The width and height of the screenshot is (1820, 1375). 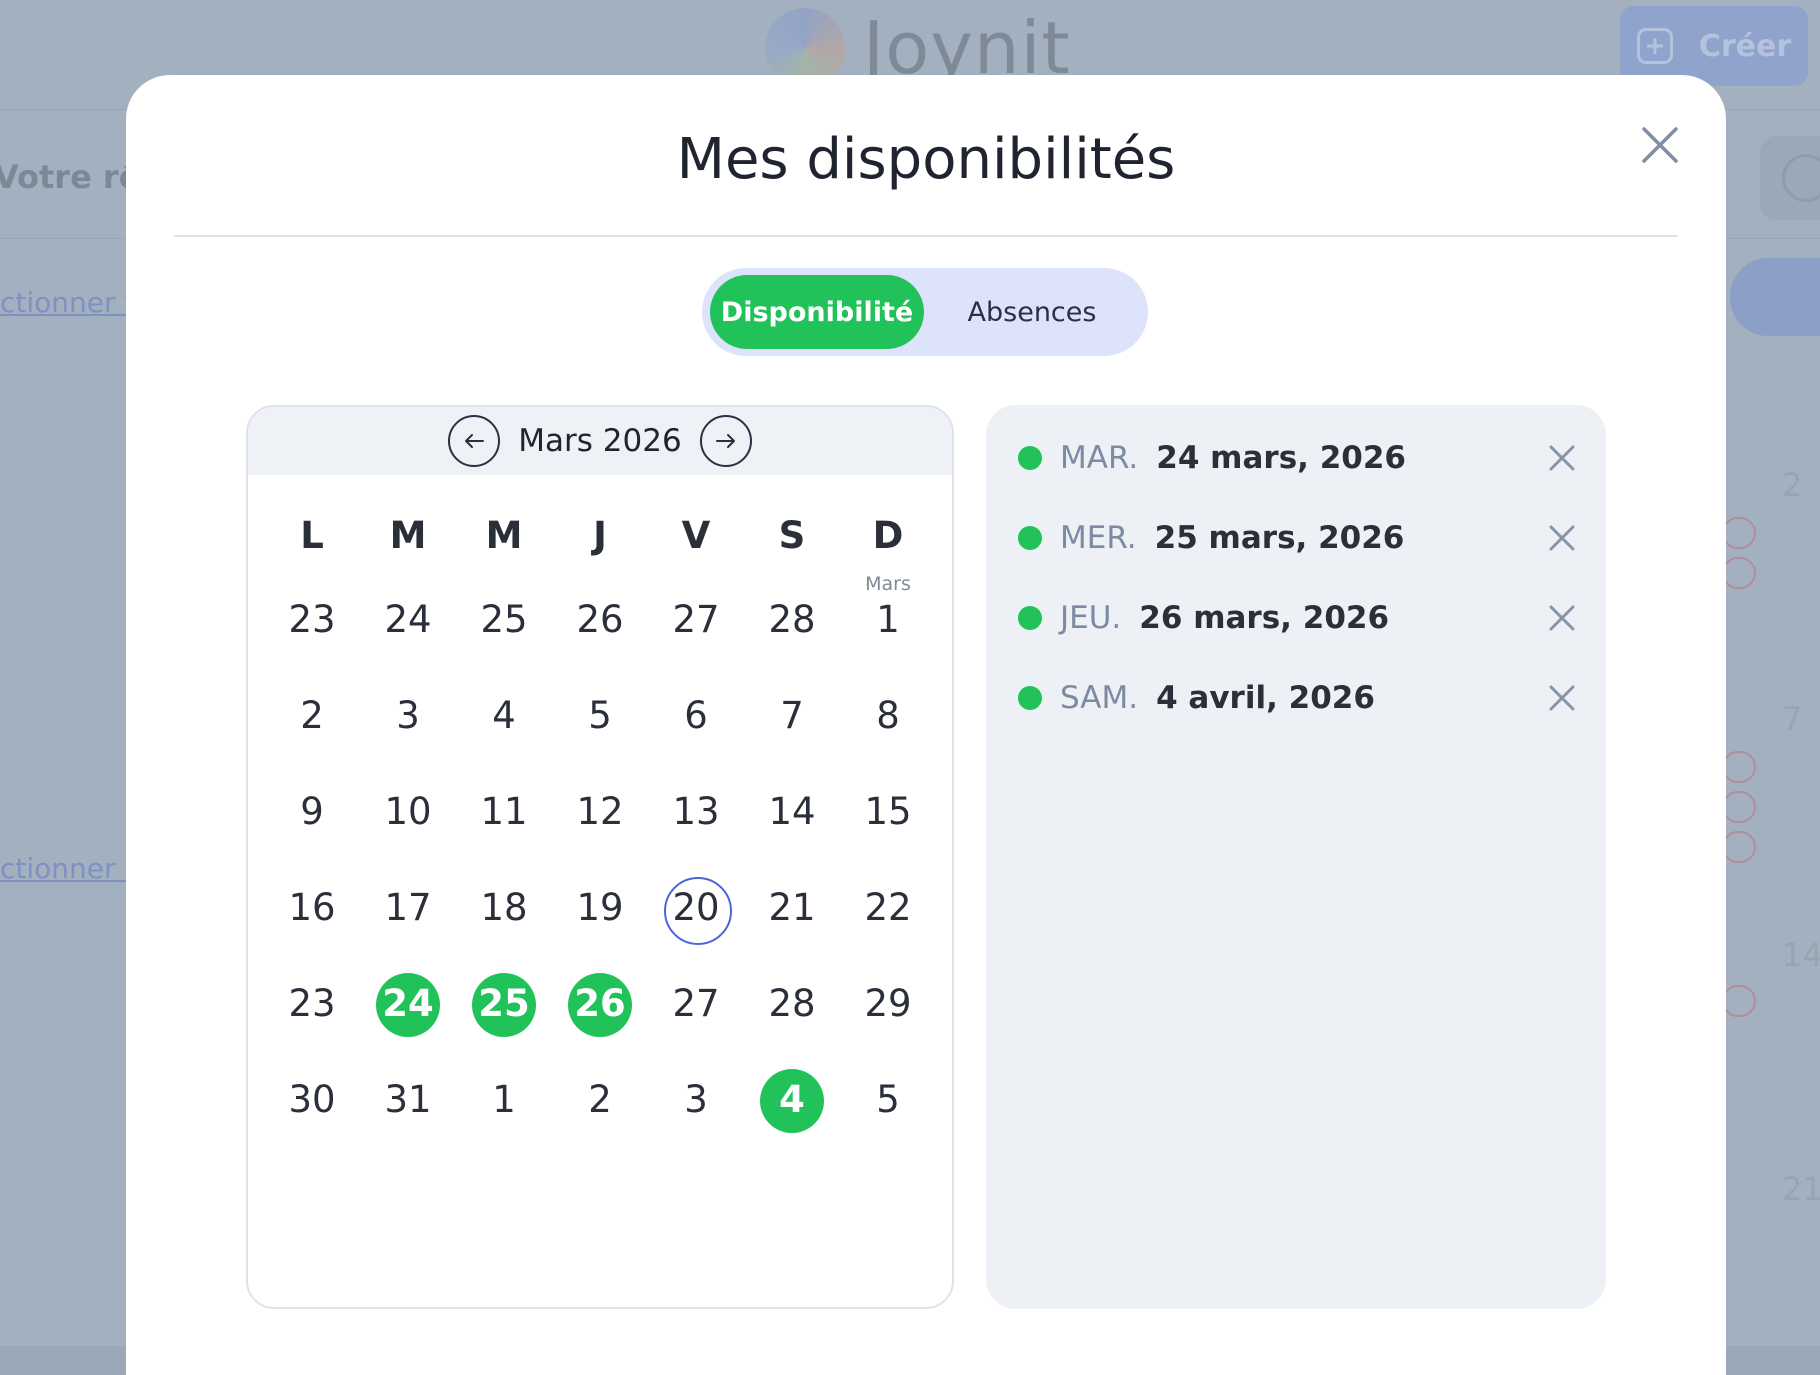 I want to click on close-icon, so click(x=1660, y=145).